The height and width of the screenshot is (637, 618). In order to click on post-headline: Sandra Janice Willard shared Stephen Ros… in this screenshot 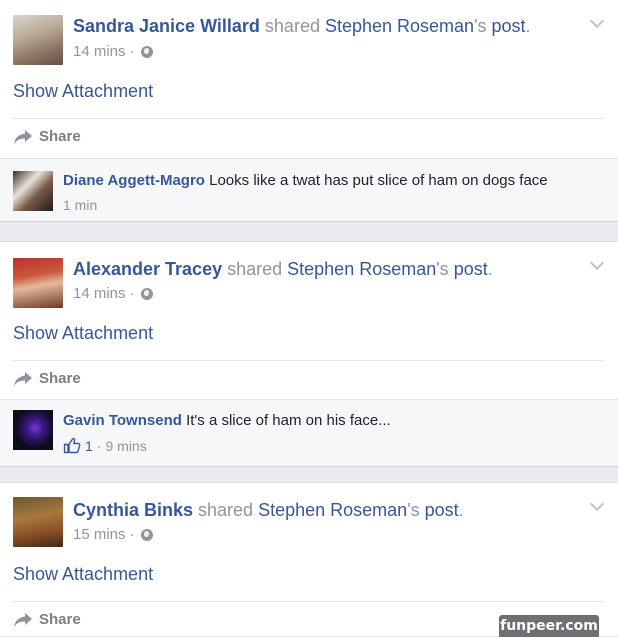, I will do `click(302, 26)`.